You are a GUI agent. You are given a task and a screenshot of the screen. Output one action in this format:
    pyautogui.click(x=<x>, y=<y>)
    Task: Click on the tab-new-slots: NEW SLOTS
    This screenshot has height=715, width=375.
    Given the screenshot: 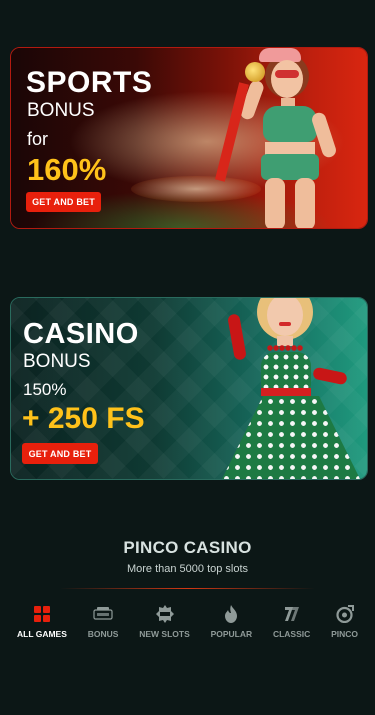 What is the action you would take?
    pyautogui.click(x=164, y=624)
    